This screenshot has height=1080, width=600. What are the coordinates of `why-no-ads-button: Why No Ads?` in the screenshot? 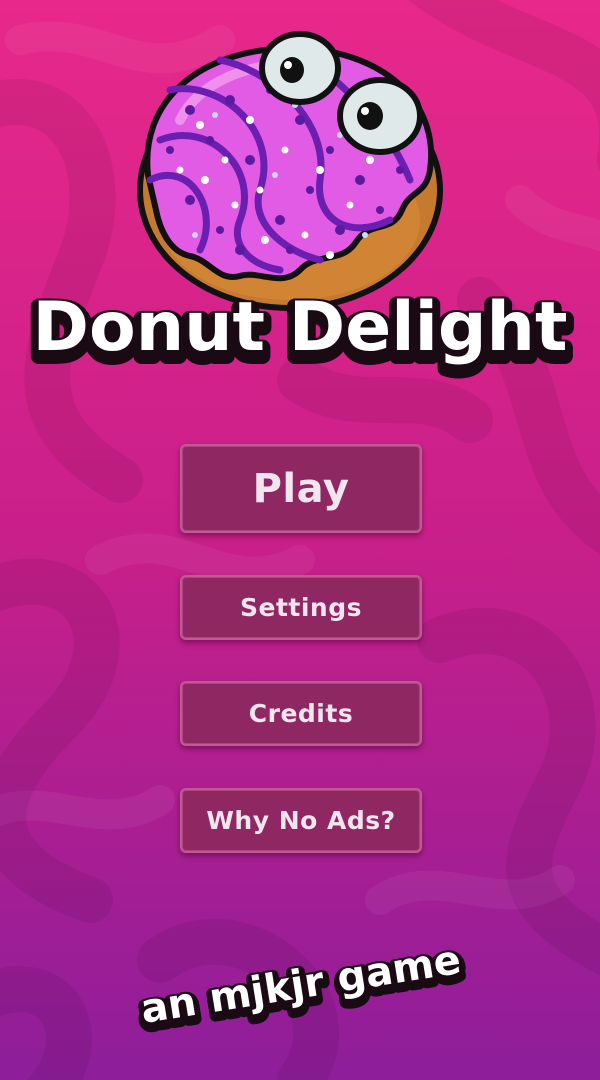 It's located at (301, 820).